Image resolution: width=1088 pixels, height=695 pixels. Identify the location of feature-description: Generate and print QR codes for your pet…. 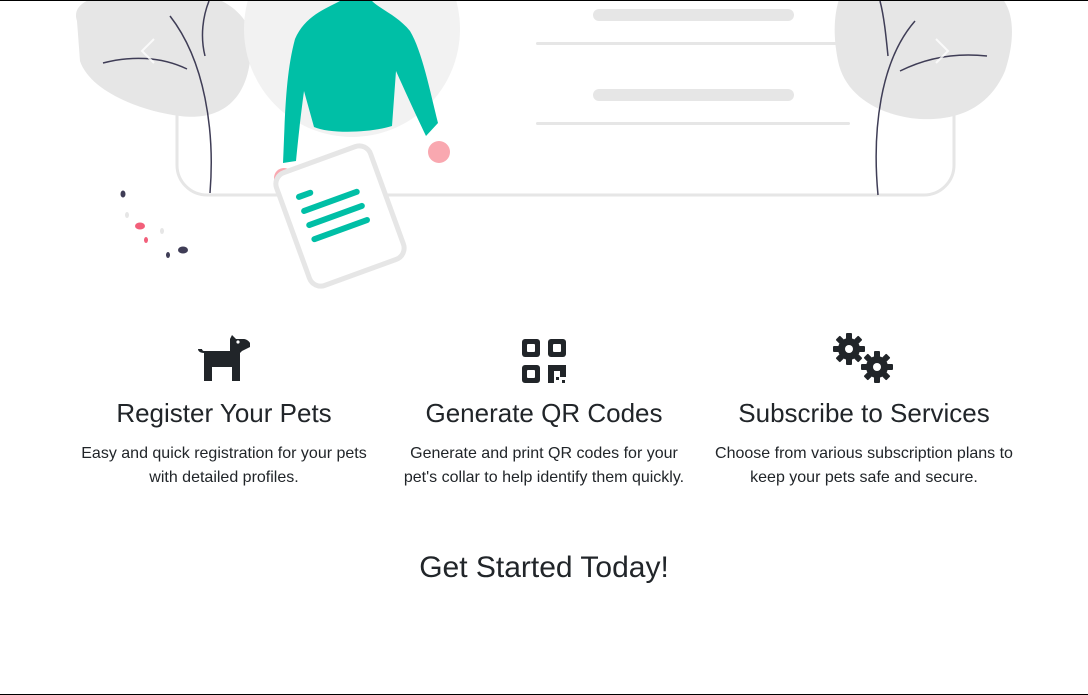
(544, 465).